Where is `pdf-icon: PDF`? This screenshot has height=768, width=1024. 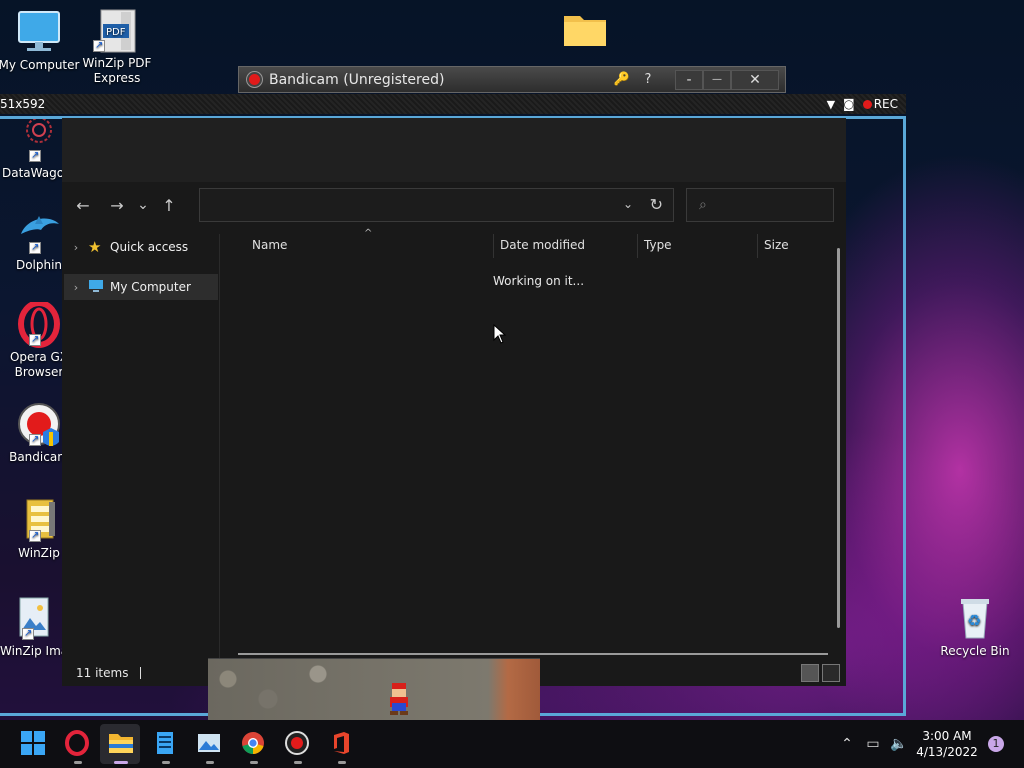
pdf-icon: PDF is located at coordinates (117, 30).